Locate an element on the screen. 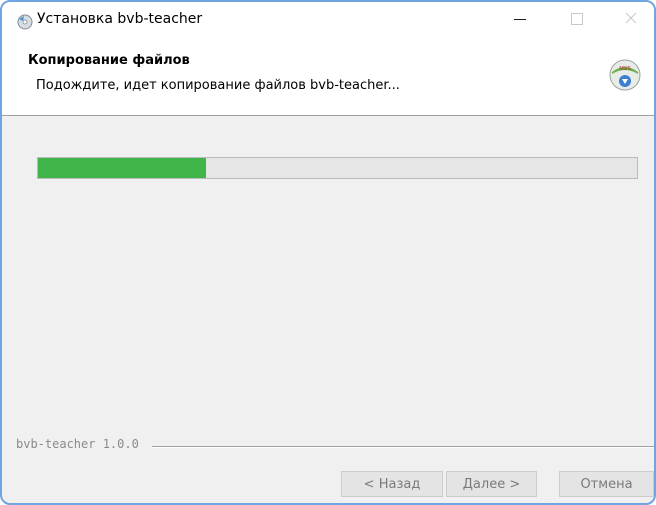 Image resolution: width=656 pixels, height=505 pixels. page-title: Копирование файлов is located at coordinates (109, 60).